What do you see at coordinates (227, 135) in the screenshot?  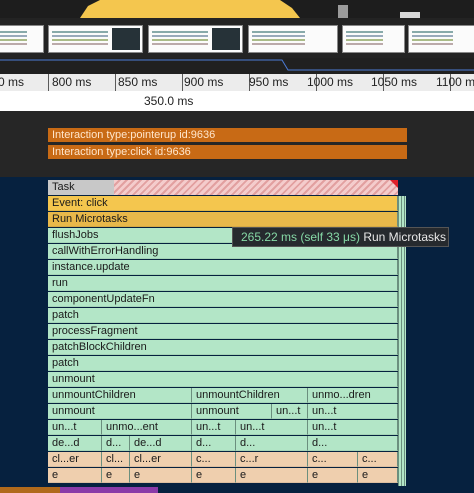 I see `interaction-pointerup: Interaction type:pointerup id:9636` at bounding box center [227, 135].